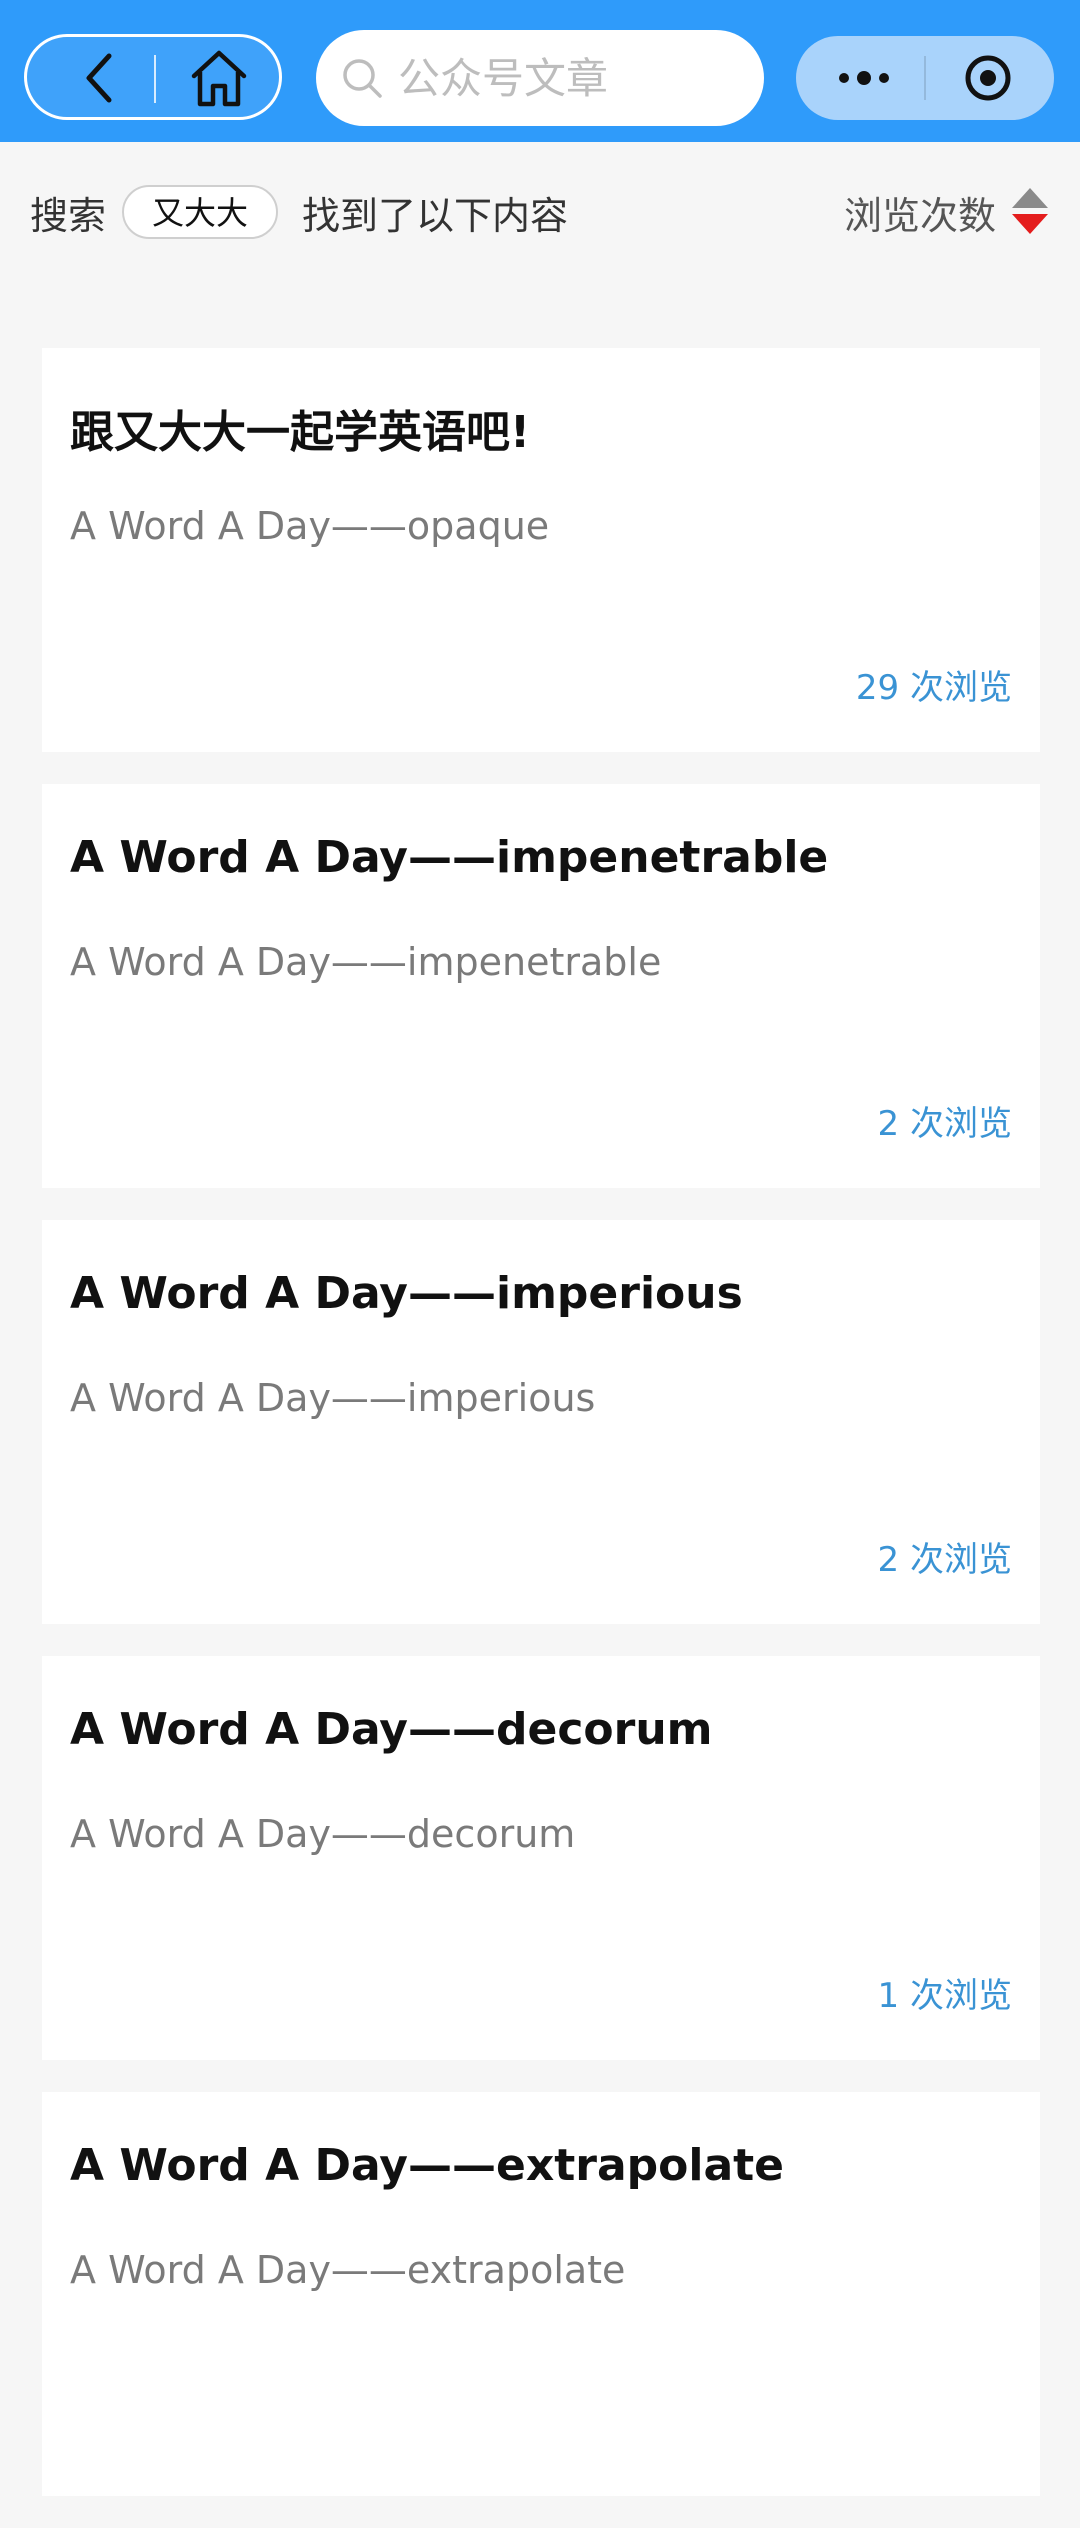  What do you see at coordinates (1030, 198) in the screenshot?
I see `sort-up-icon` at bounding box center [1030, 198].